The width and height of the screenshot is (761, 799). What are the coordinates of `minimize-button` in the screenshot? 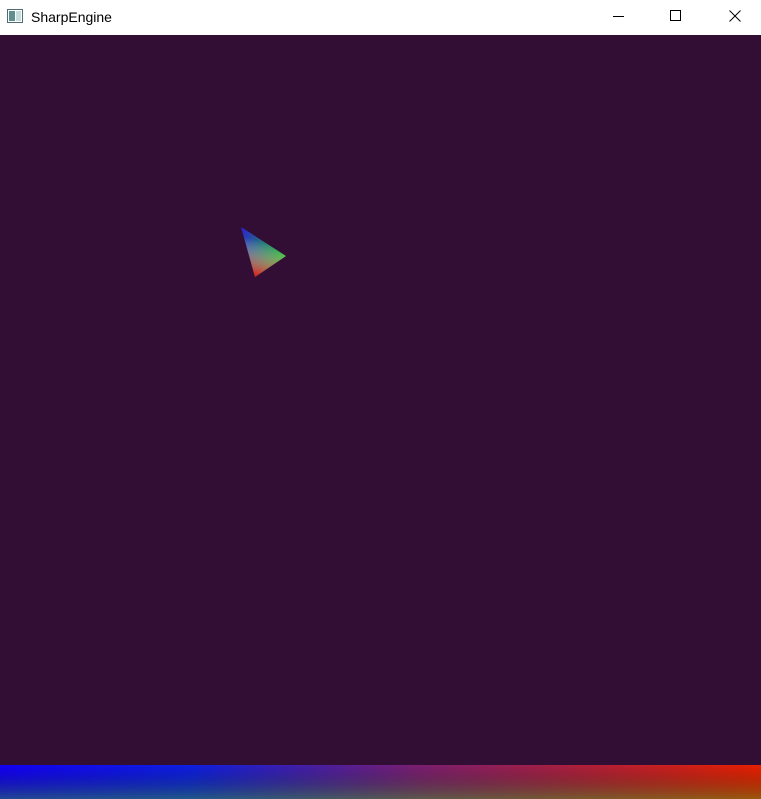 It's located at (619, 16).